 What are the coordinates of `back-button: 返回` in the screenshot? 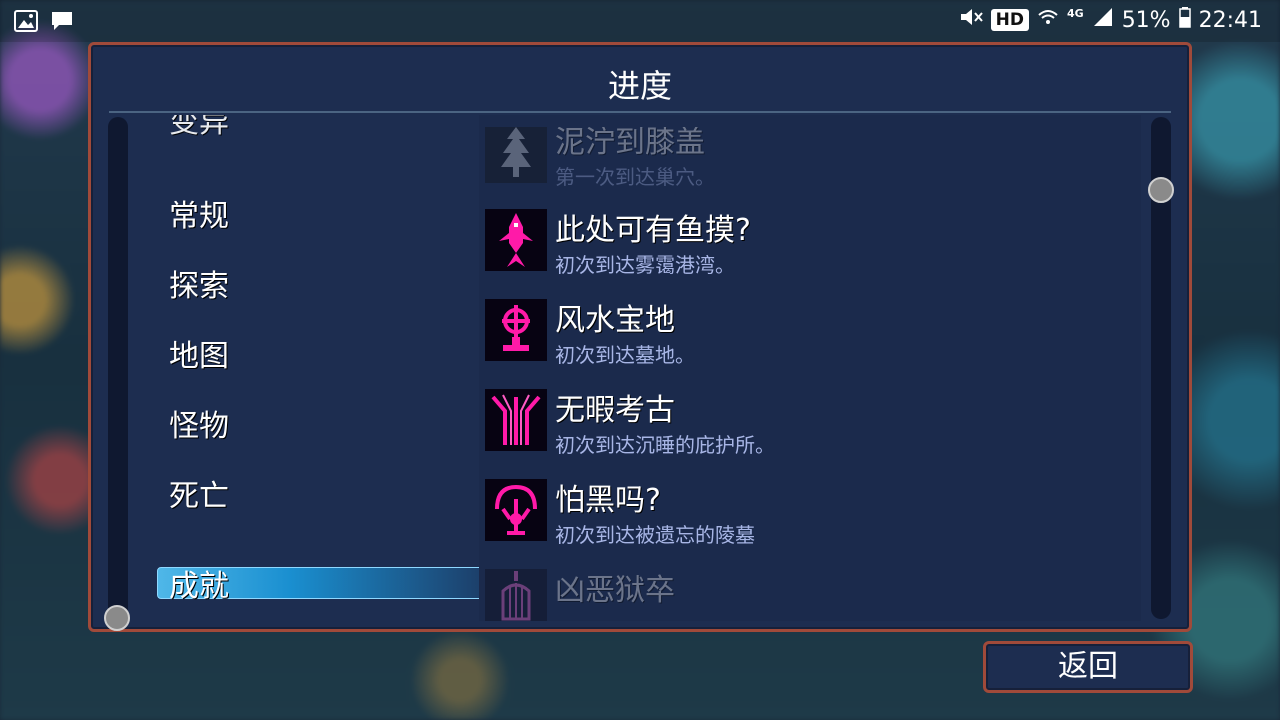 It's located at (1088, 667).